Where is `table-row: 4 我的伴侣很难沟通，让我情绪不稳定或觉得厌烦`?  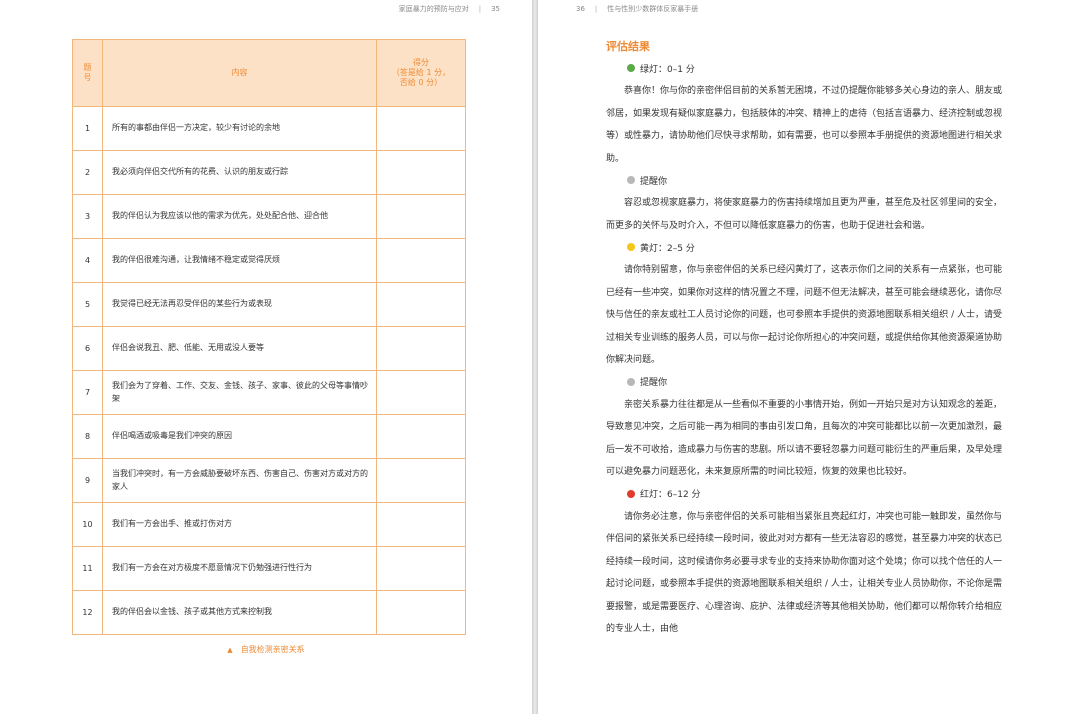
table-row: 4 我的伴侣很难沟通，让我情绪不稳定或觉得厌烦 is located at coordinates (269, 260).